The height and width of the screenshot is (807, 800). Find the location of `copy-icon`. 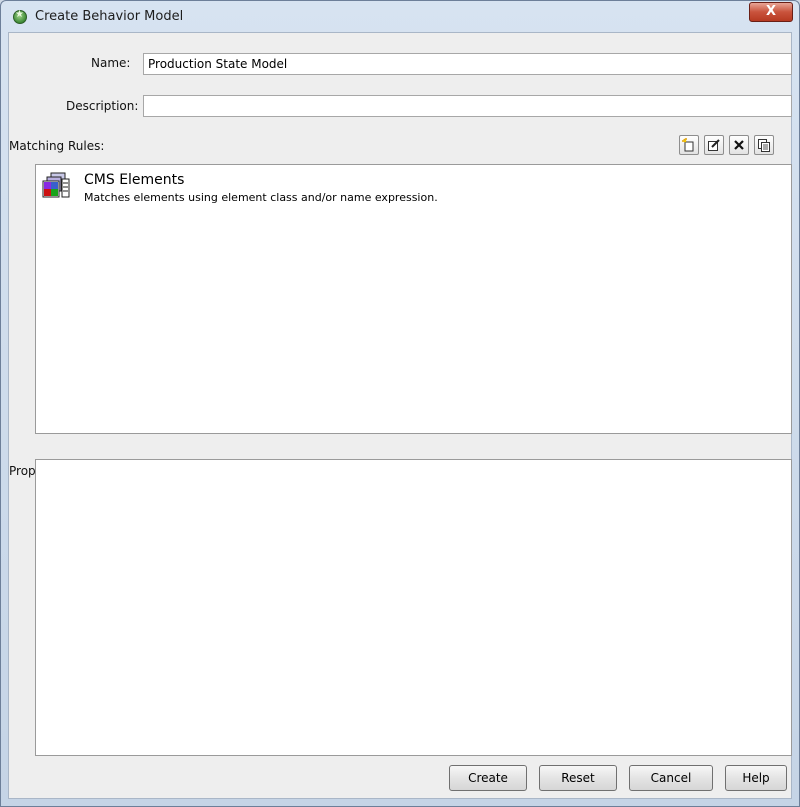

copy-icon is located at coordinates (764, 145).